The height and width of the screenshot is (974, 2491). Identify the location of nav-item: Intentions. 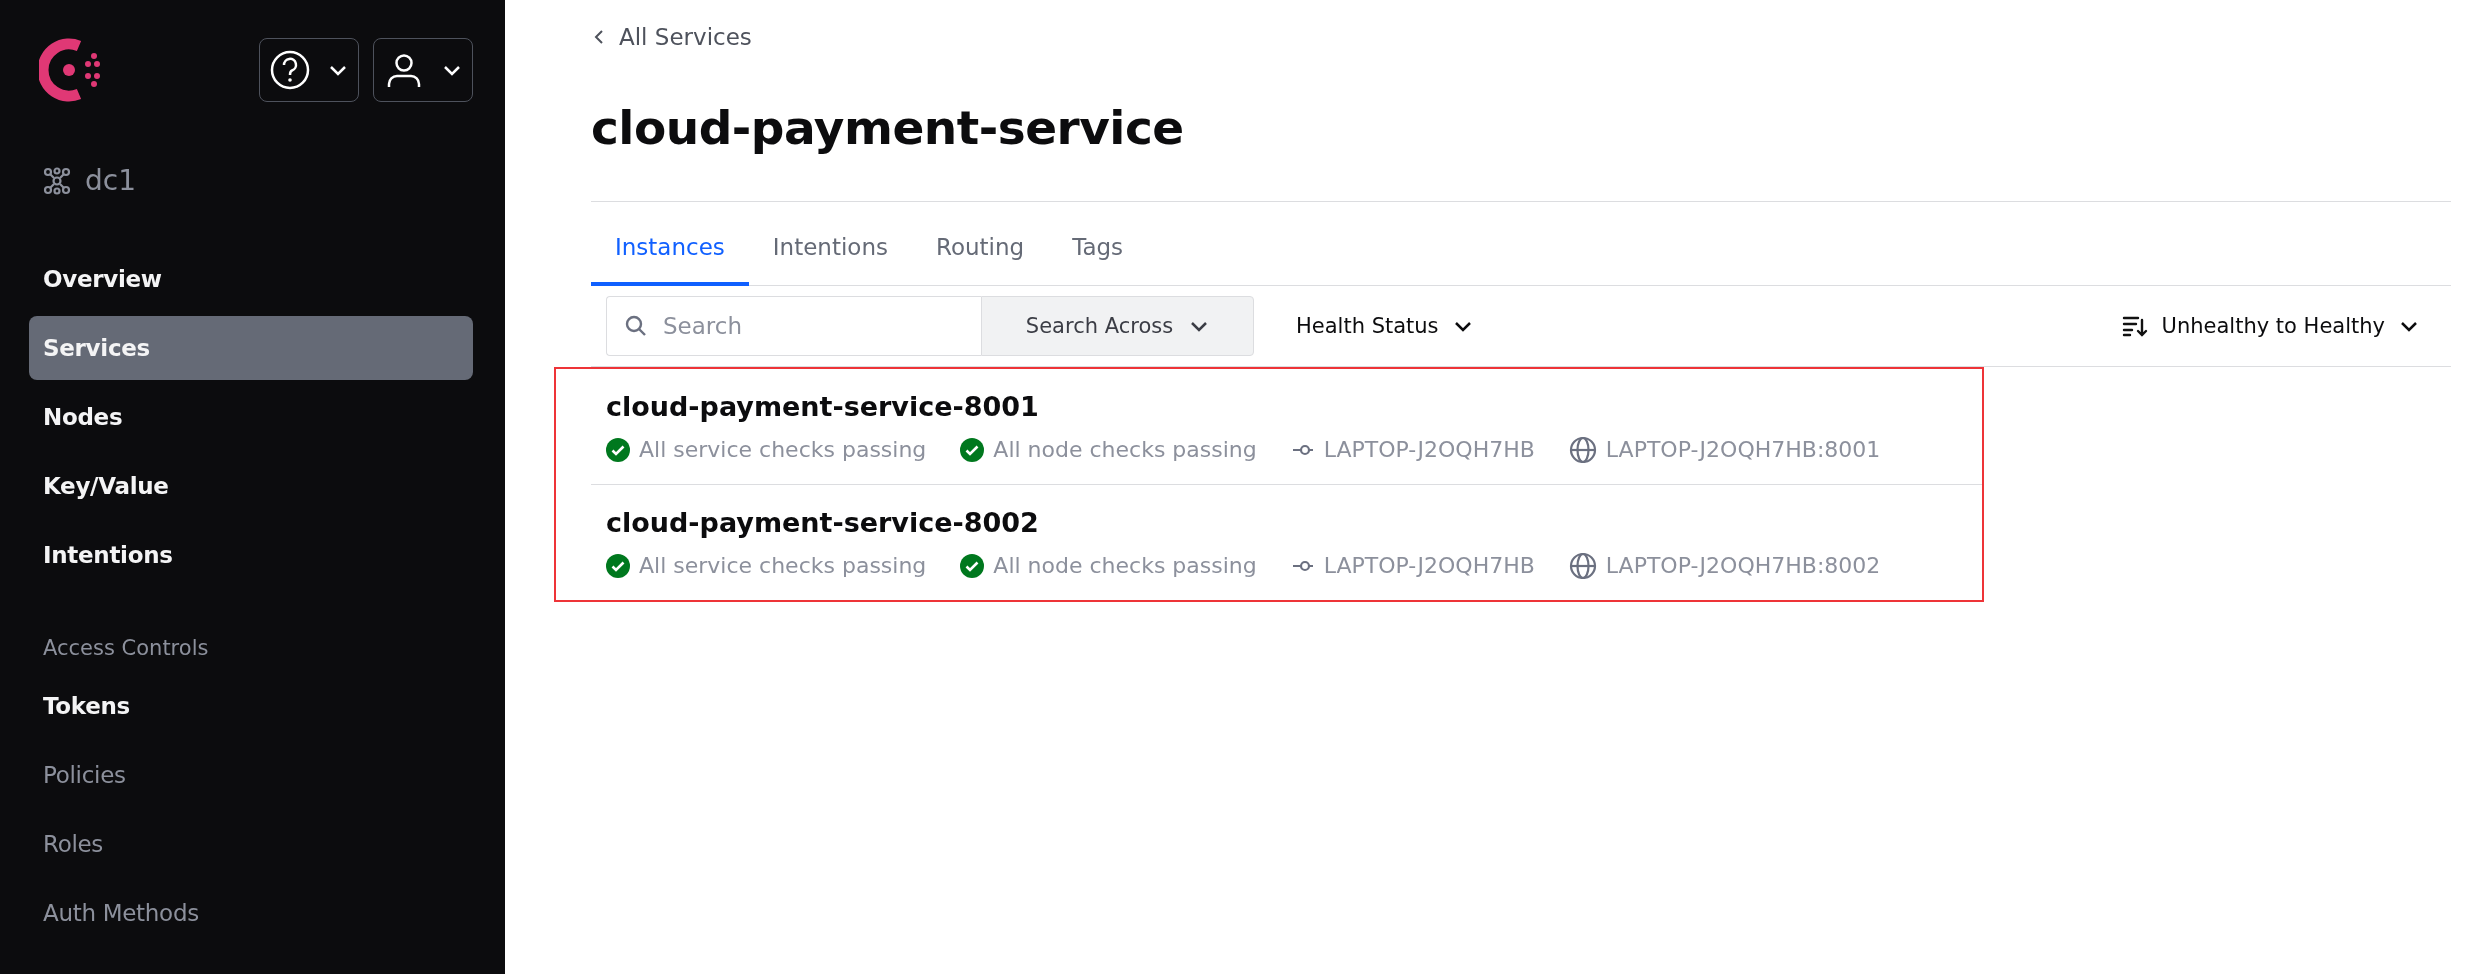
(251, 555).